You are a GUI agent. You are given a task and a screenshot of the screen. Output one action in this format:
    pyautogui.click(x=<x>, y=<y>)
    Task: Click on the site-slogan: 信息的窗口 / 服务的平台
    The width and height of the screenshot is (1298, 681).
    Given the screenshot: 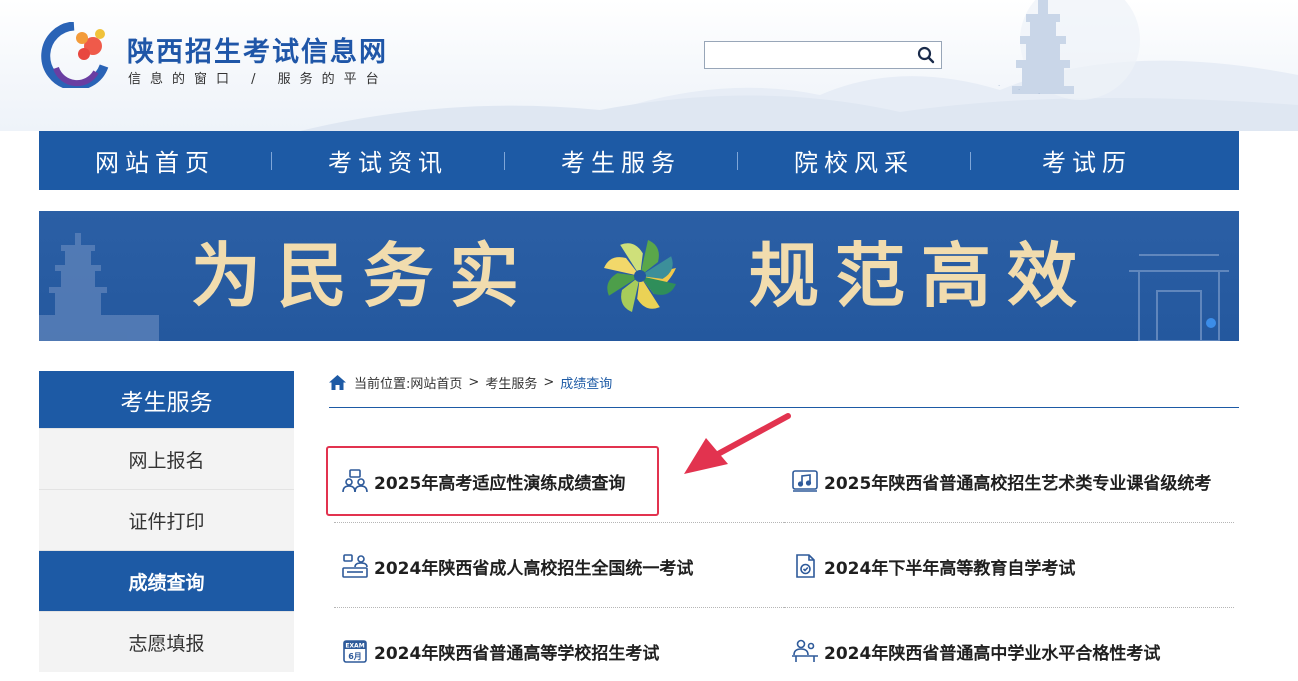 What is the action you would take?
    pyautogui.click(x=258, y=79)
    